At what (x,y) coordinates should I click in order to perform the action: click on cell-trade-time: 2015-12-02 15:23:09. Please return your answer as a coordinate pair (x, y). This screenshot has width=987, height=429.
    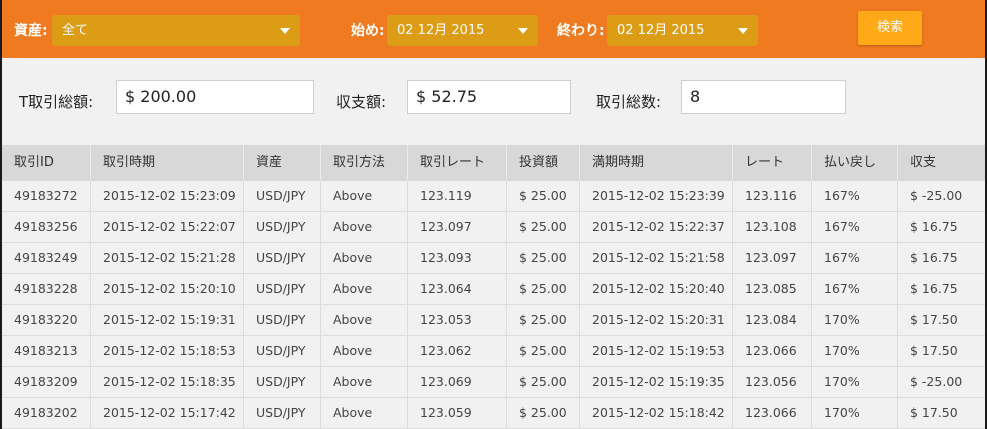
    Looking at the image, I should click on (163, 196).